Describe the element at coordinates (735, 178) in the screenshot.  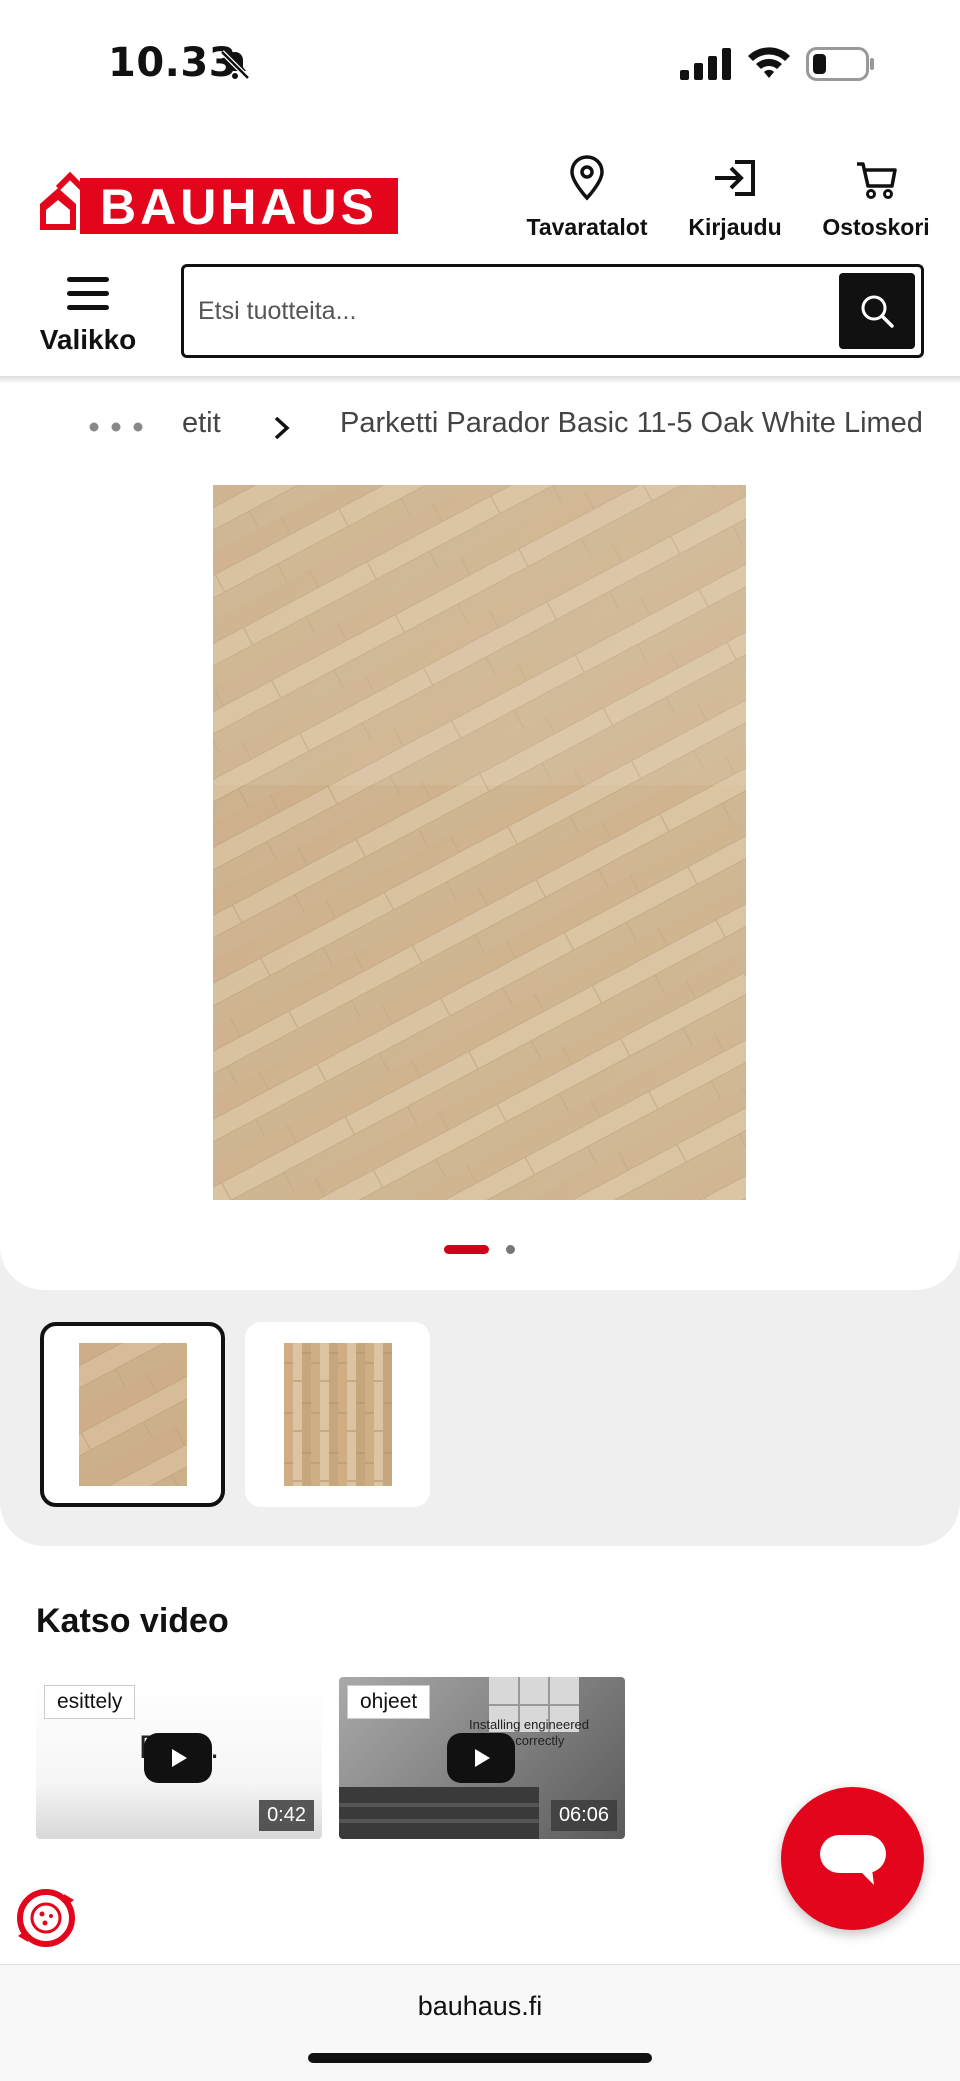
I see `login-icon` at that location.